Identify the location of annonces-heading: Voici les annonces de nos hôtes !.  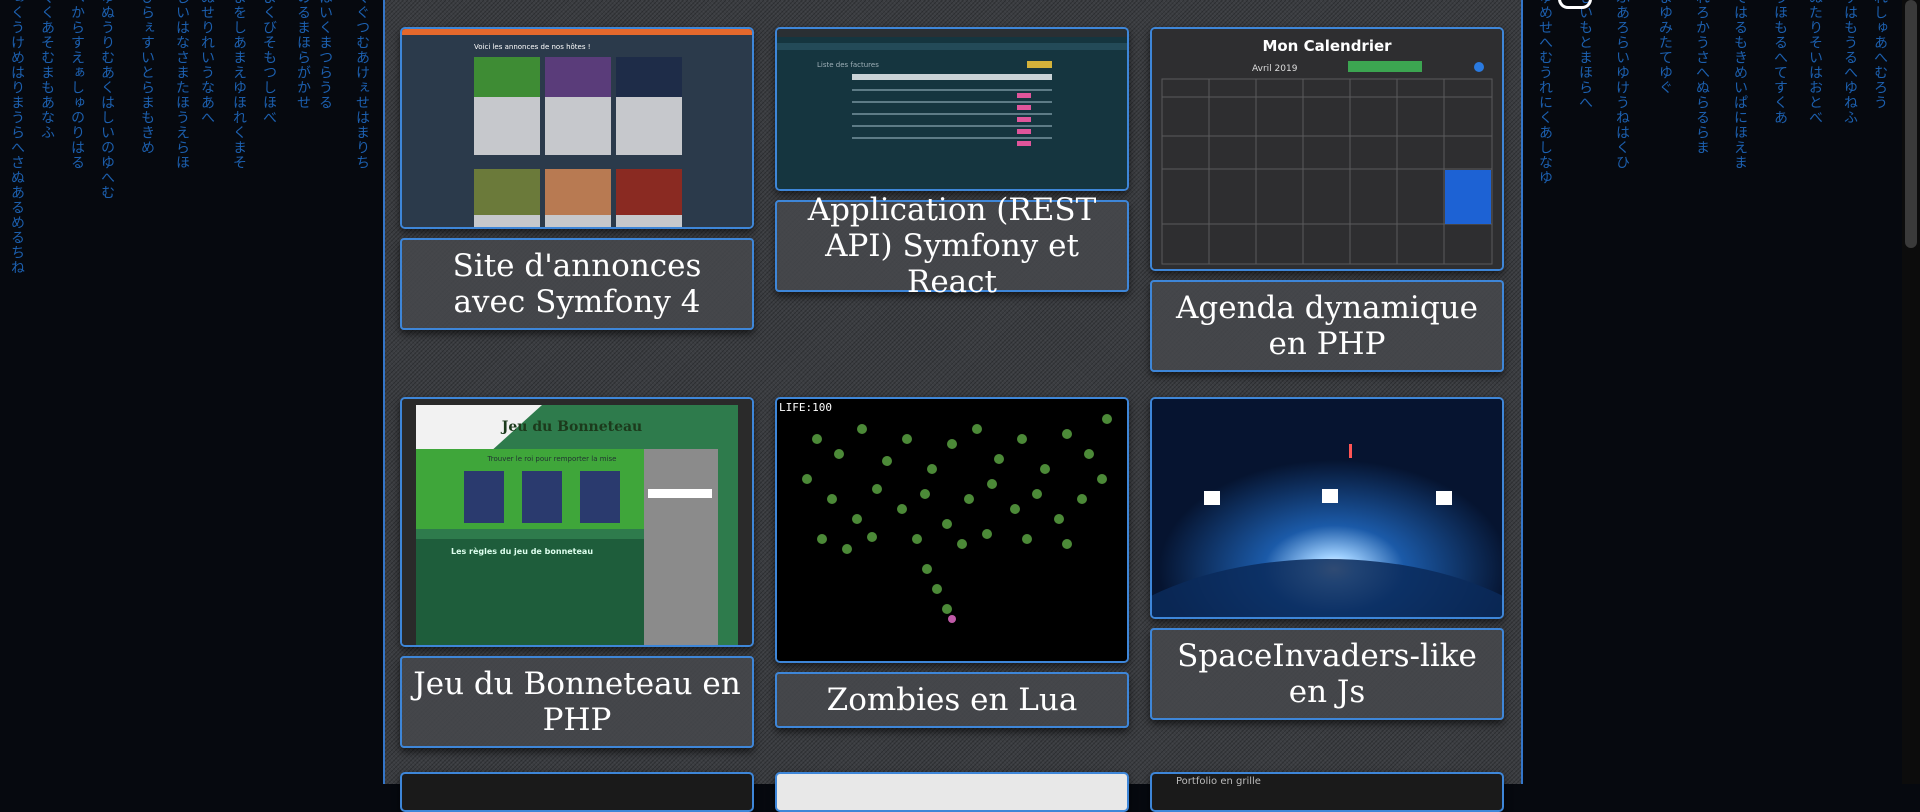
(532, 47).